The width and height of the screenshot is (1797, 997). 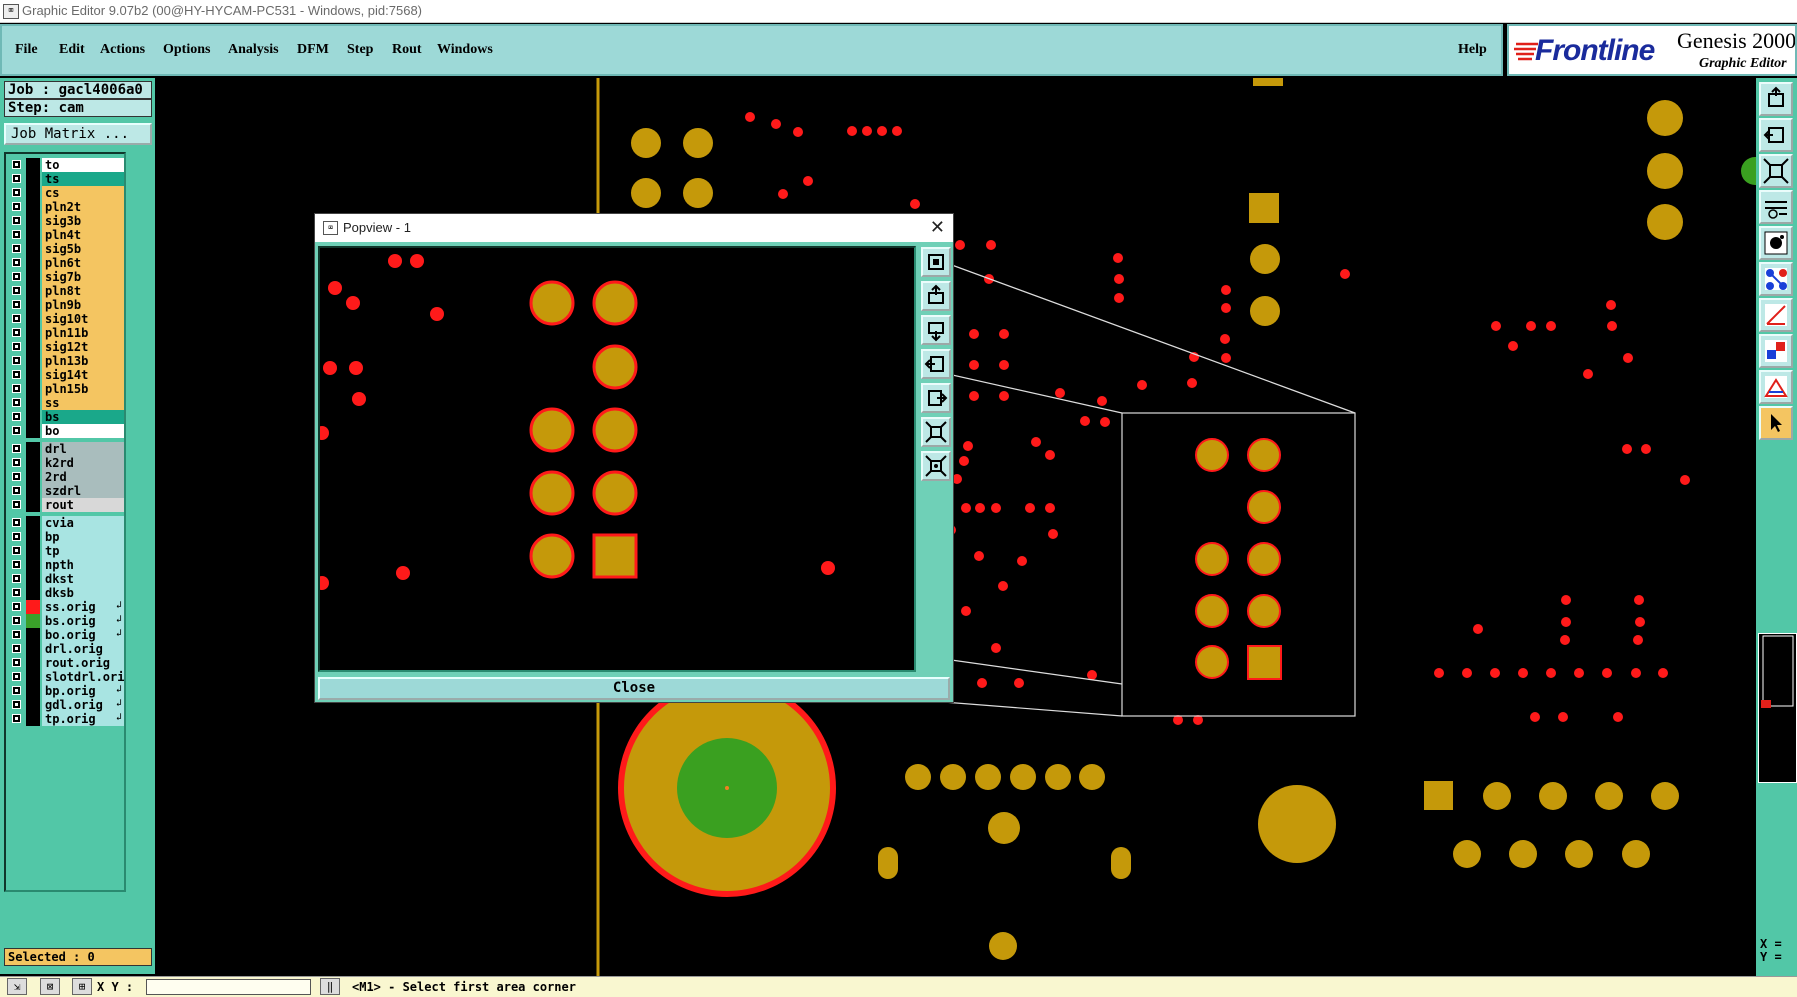 What do you see at coordinates (65, 333) in the screenshot?
I see `layer-row-pln11b: pln11b` at bounding box center [65, 333].